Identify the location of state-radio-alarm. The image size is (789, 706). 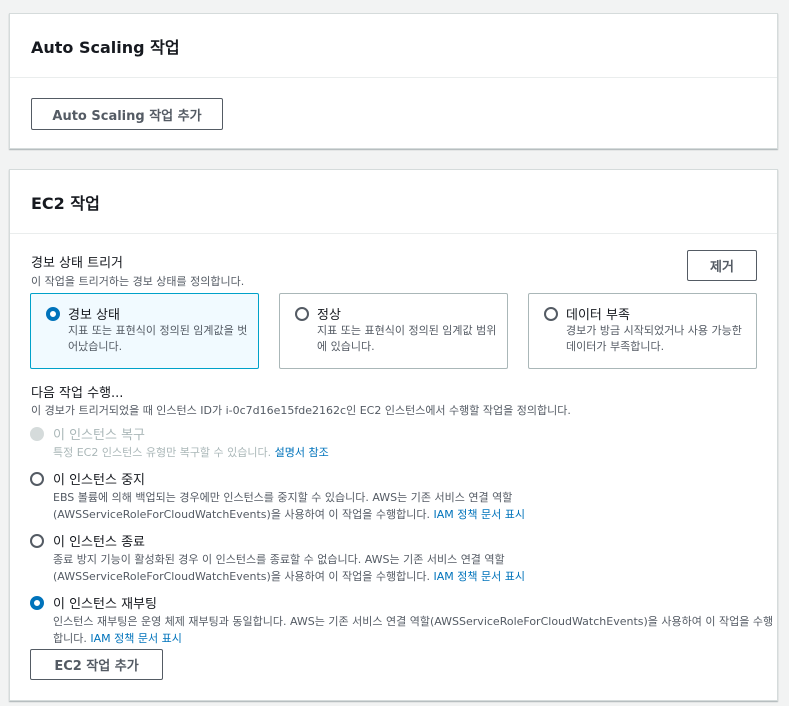
(53, 314).